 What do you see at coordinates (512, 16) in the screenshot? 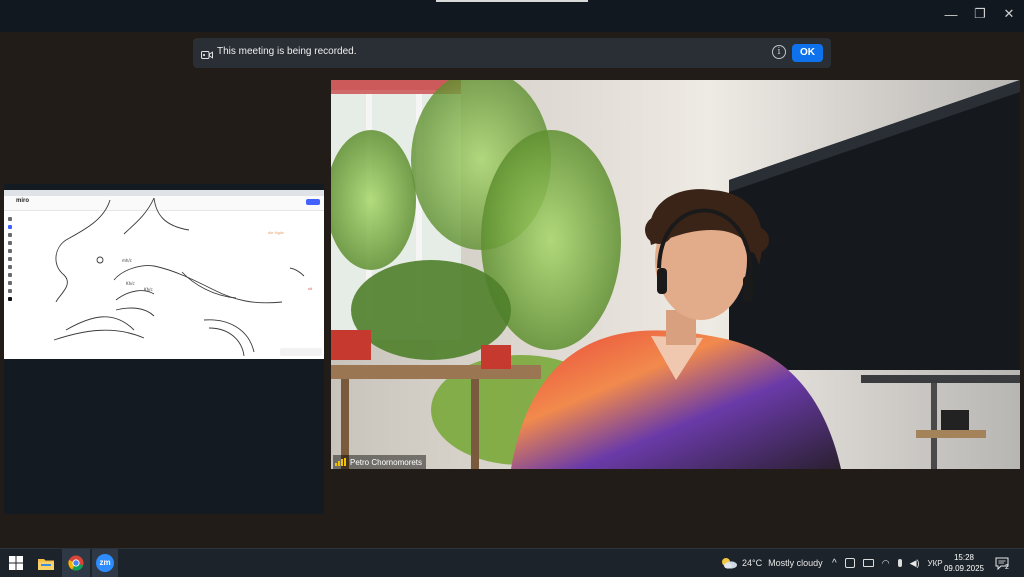
I see `window-titlebar: — ❐ ✕` at bounding box center [512, 16].